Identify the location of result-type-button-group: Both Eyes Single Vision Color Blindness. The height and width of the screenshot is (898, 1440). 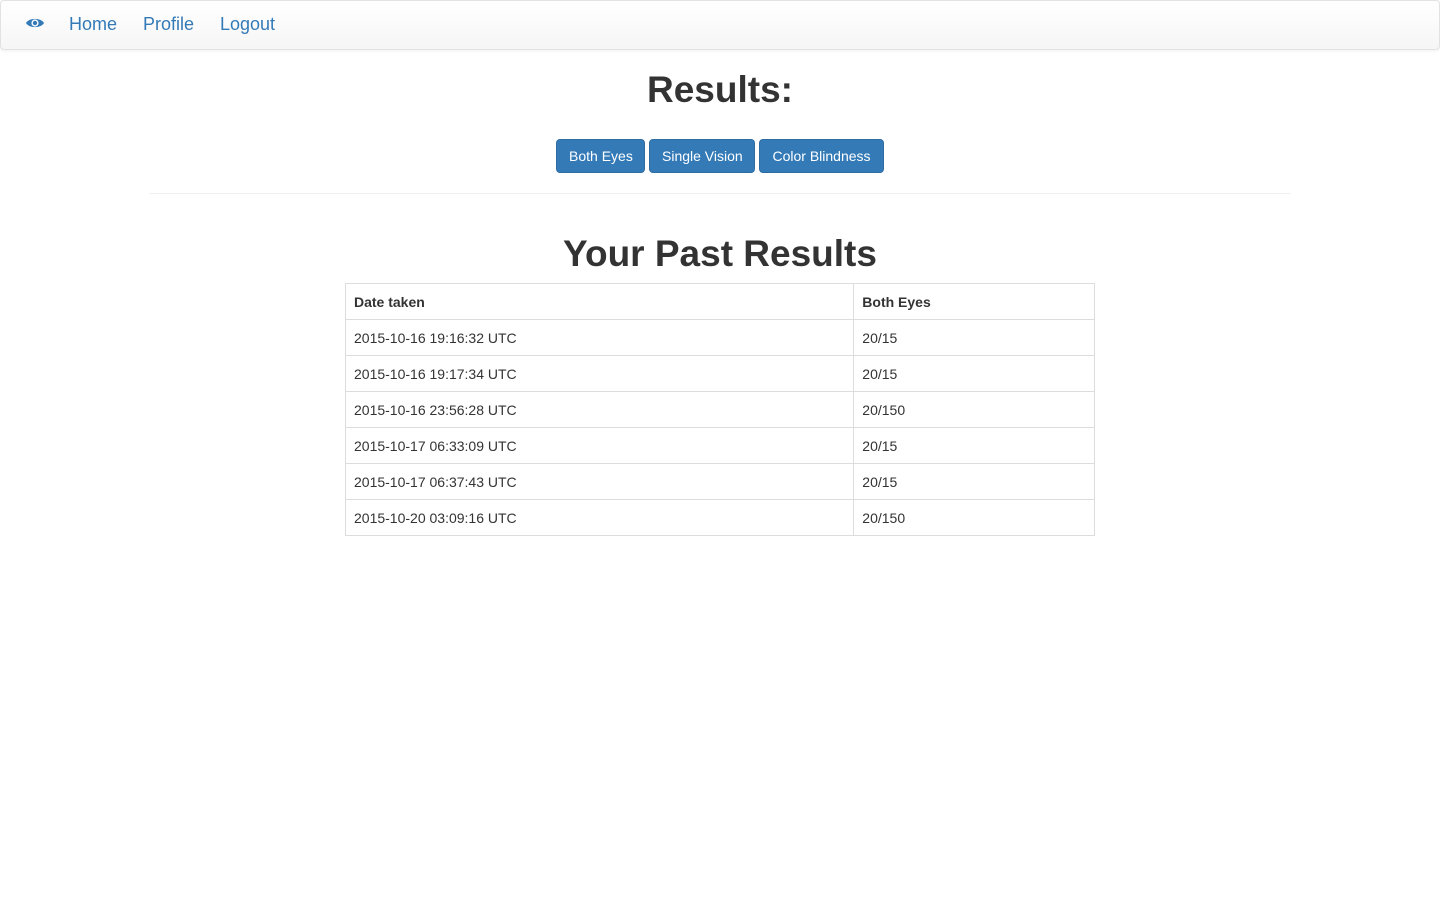
(720, 156).